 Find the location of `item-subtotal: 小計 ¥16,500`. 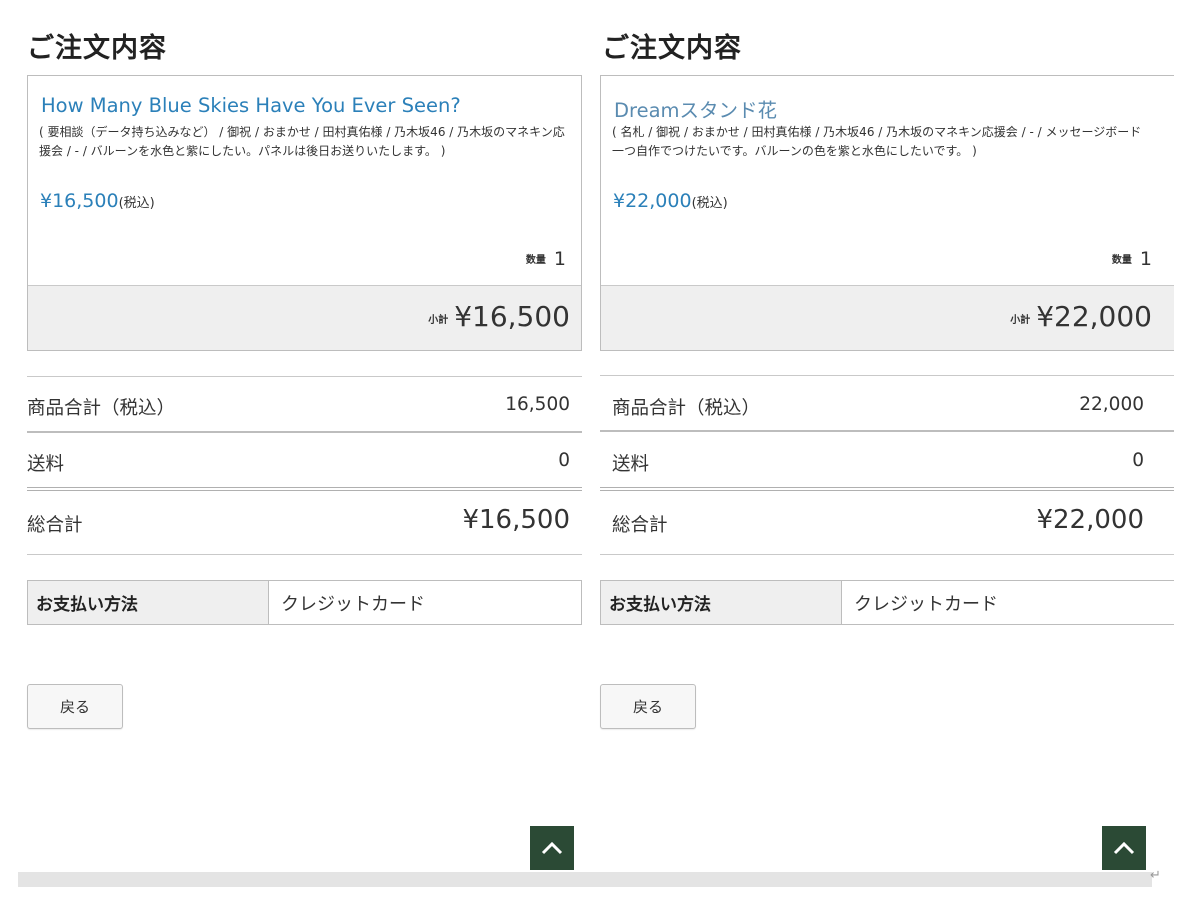

item-subtotal: 小計 ¥16,500 is located at coordinates (499, 316).